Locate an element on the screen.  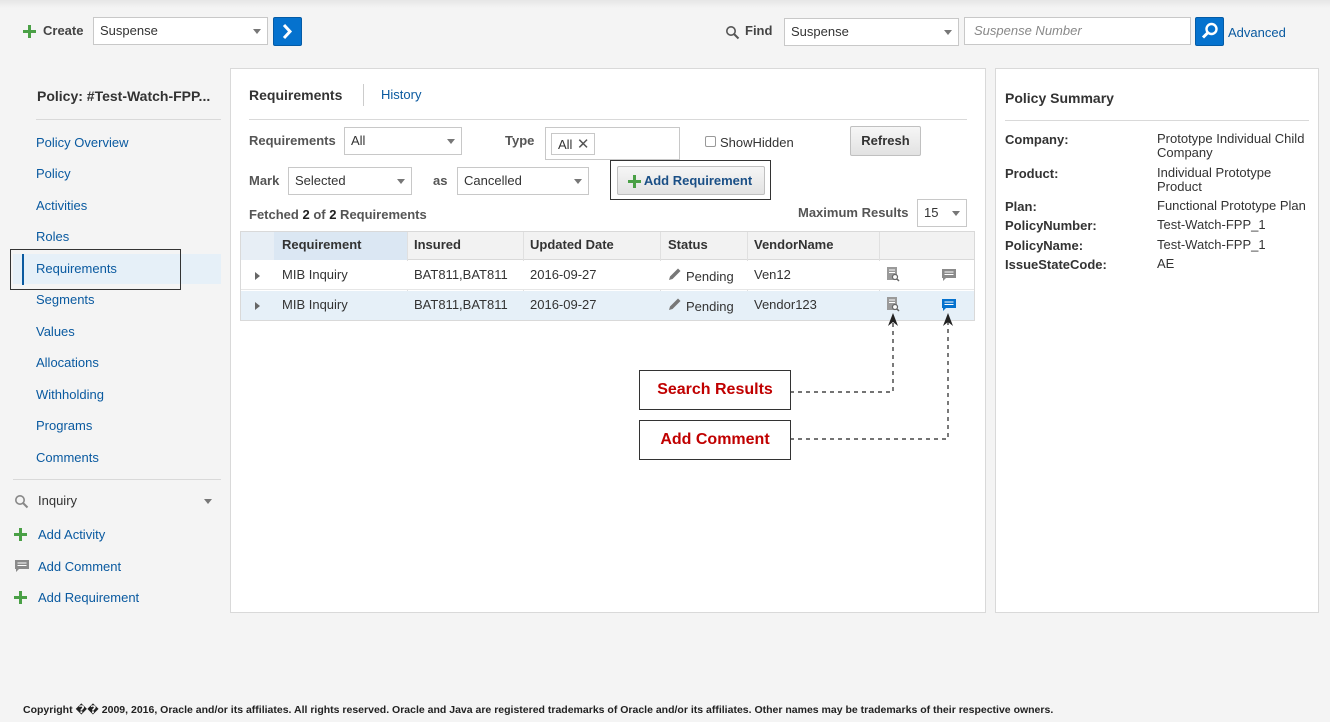
sidebar-item-activities: Activities is located at coordinates (61, 205).